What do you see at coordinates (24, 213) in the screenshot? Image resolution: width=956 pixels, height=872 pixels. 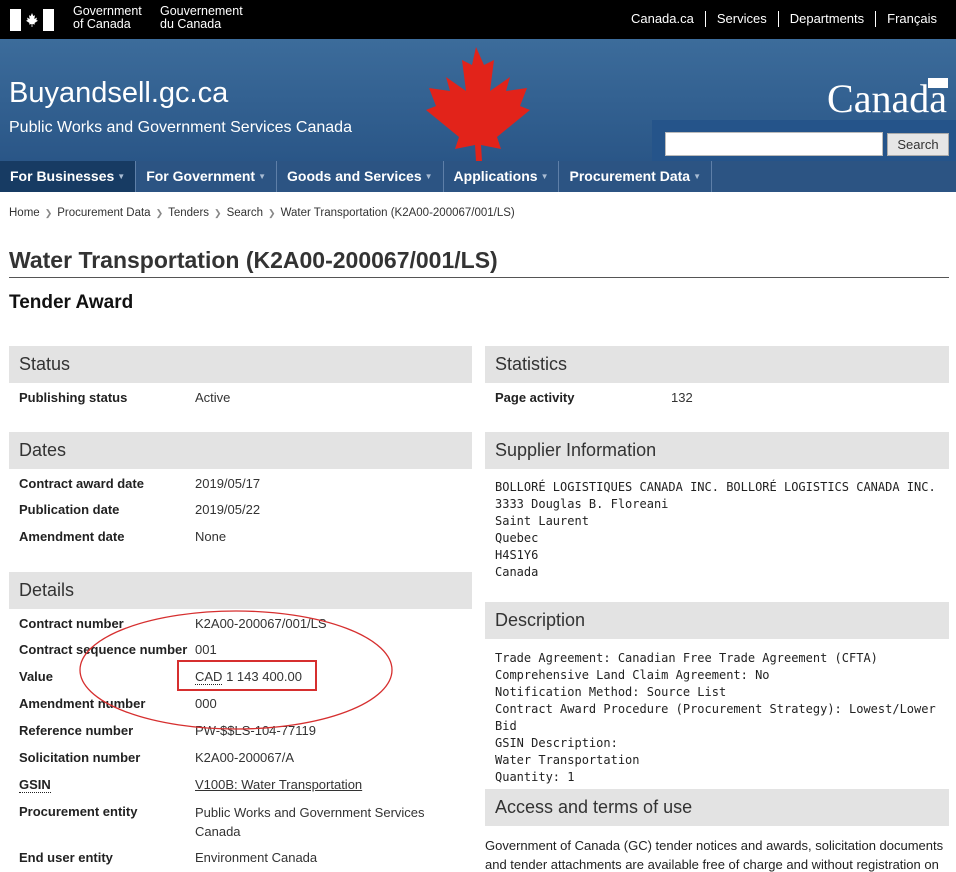 I see `breadcrumb-home: Home` at bounding box center [24, 213].